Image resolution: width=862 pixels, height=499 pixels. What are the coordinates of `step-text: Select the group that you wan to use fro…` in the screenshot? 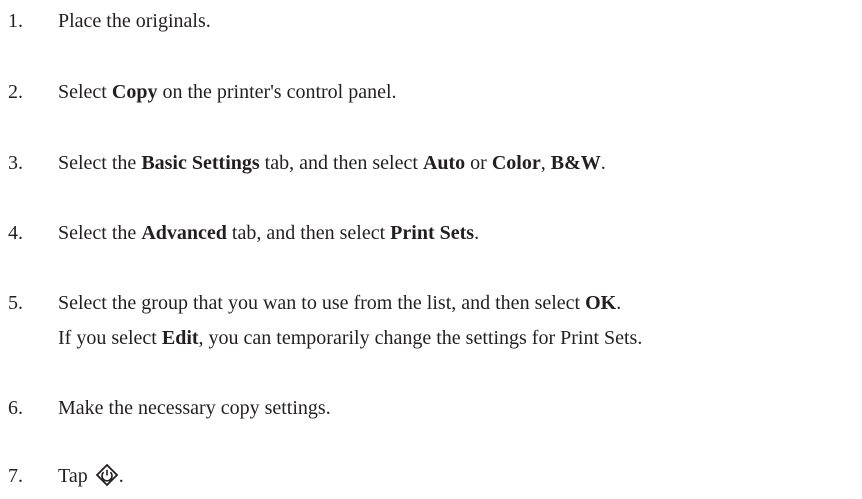 It's located at (339, 303).